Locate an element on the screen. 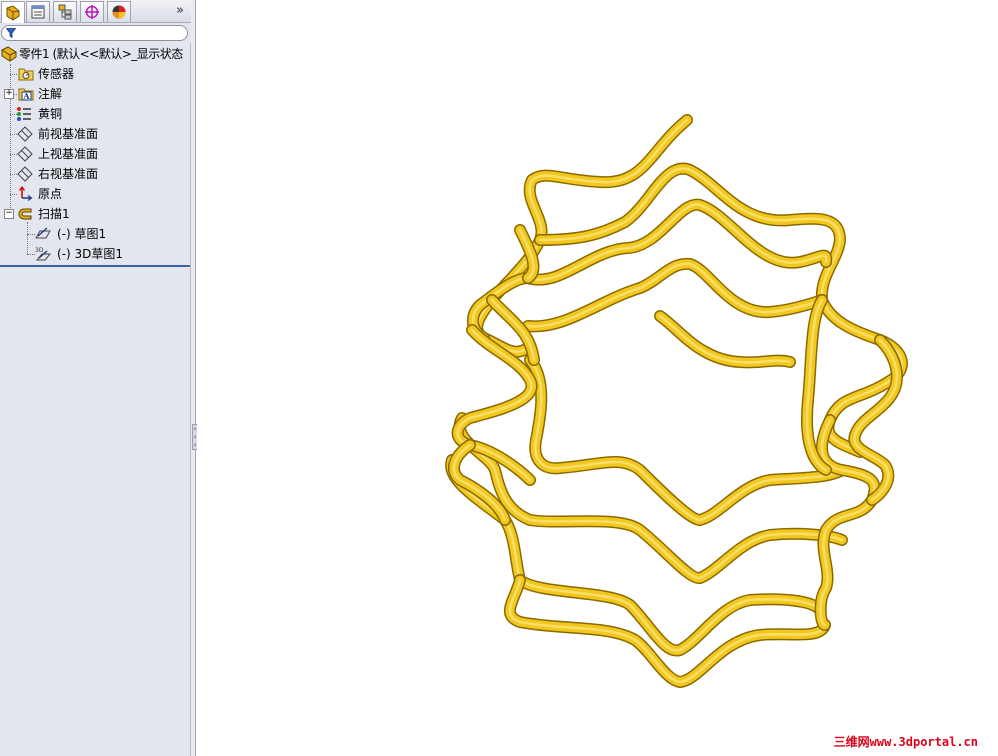  tree-item-sketch1: (-) 草图1 is located at coordinates (95, 234).